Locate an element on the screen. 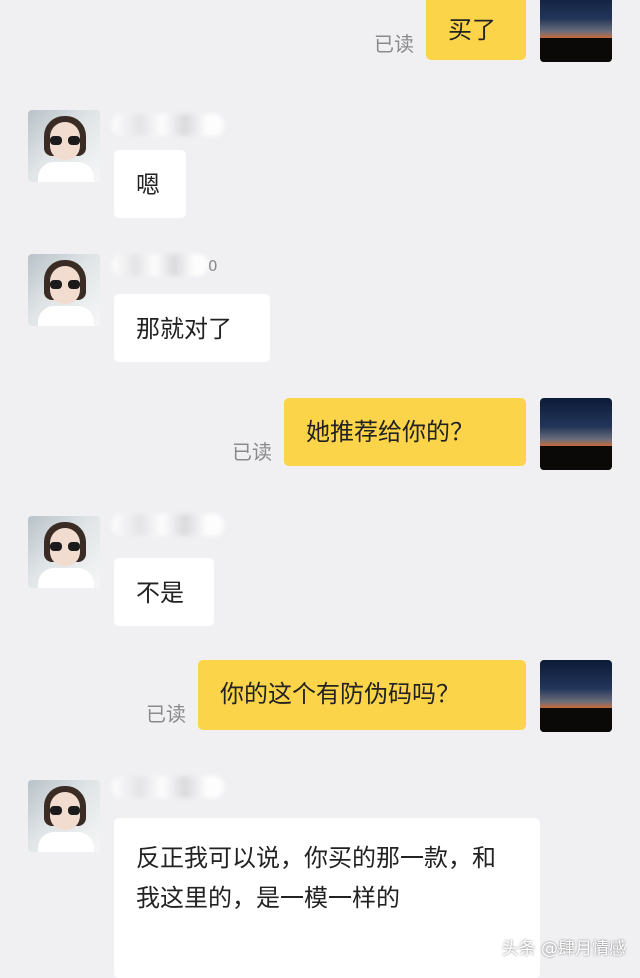 The width and height of the screenshot is (640, 978). contact-name-fragment: 0 is located at coordinates (213, 266).